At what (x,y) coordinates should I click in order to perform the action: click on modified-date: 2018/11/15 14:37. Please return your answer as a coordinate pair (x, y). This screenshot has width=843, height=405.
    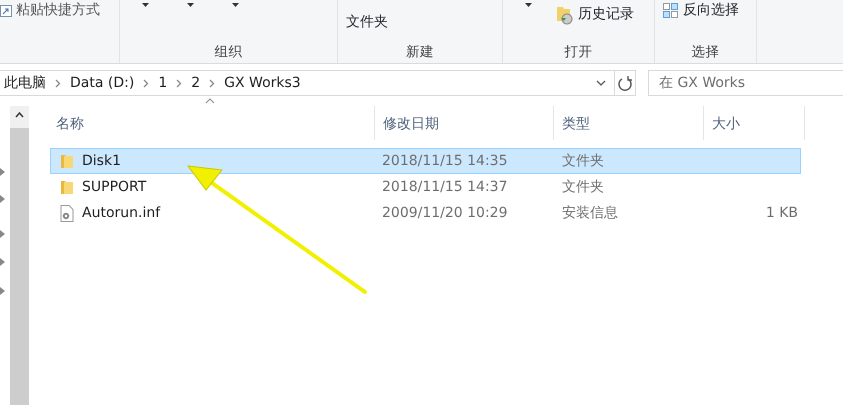
    Looking at the image, I should click on (445, 186).